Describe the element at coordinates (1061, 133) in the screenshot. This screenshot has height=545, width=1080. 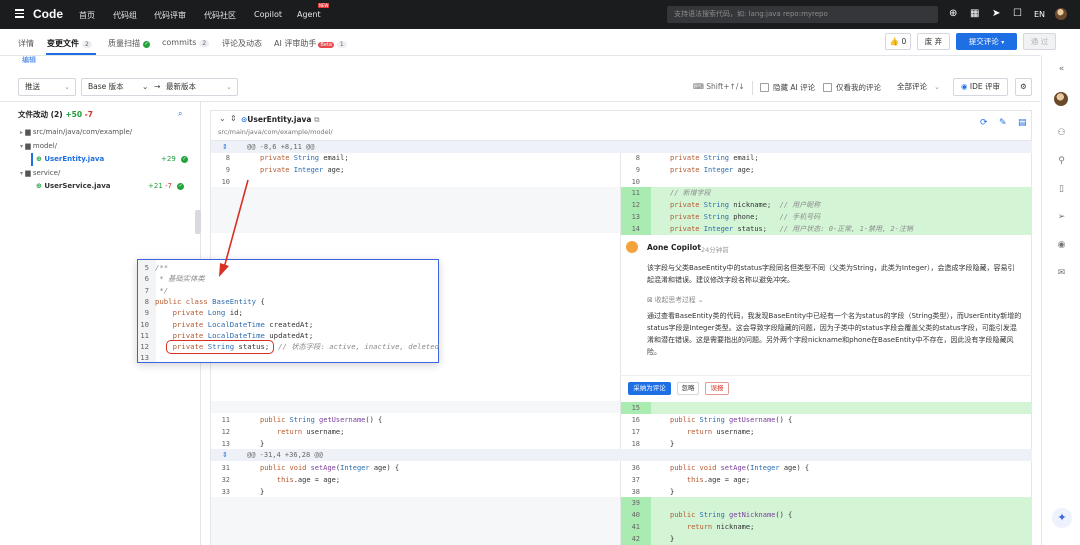
I see `users-icon: ⚇` at that location.